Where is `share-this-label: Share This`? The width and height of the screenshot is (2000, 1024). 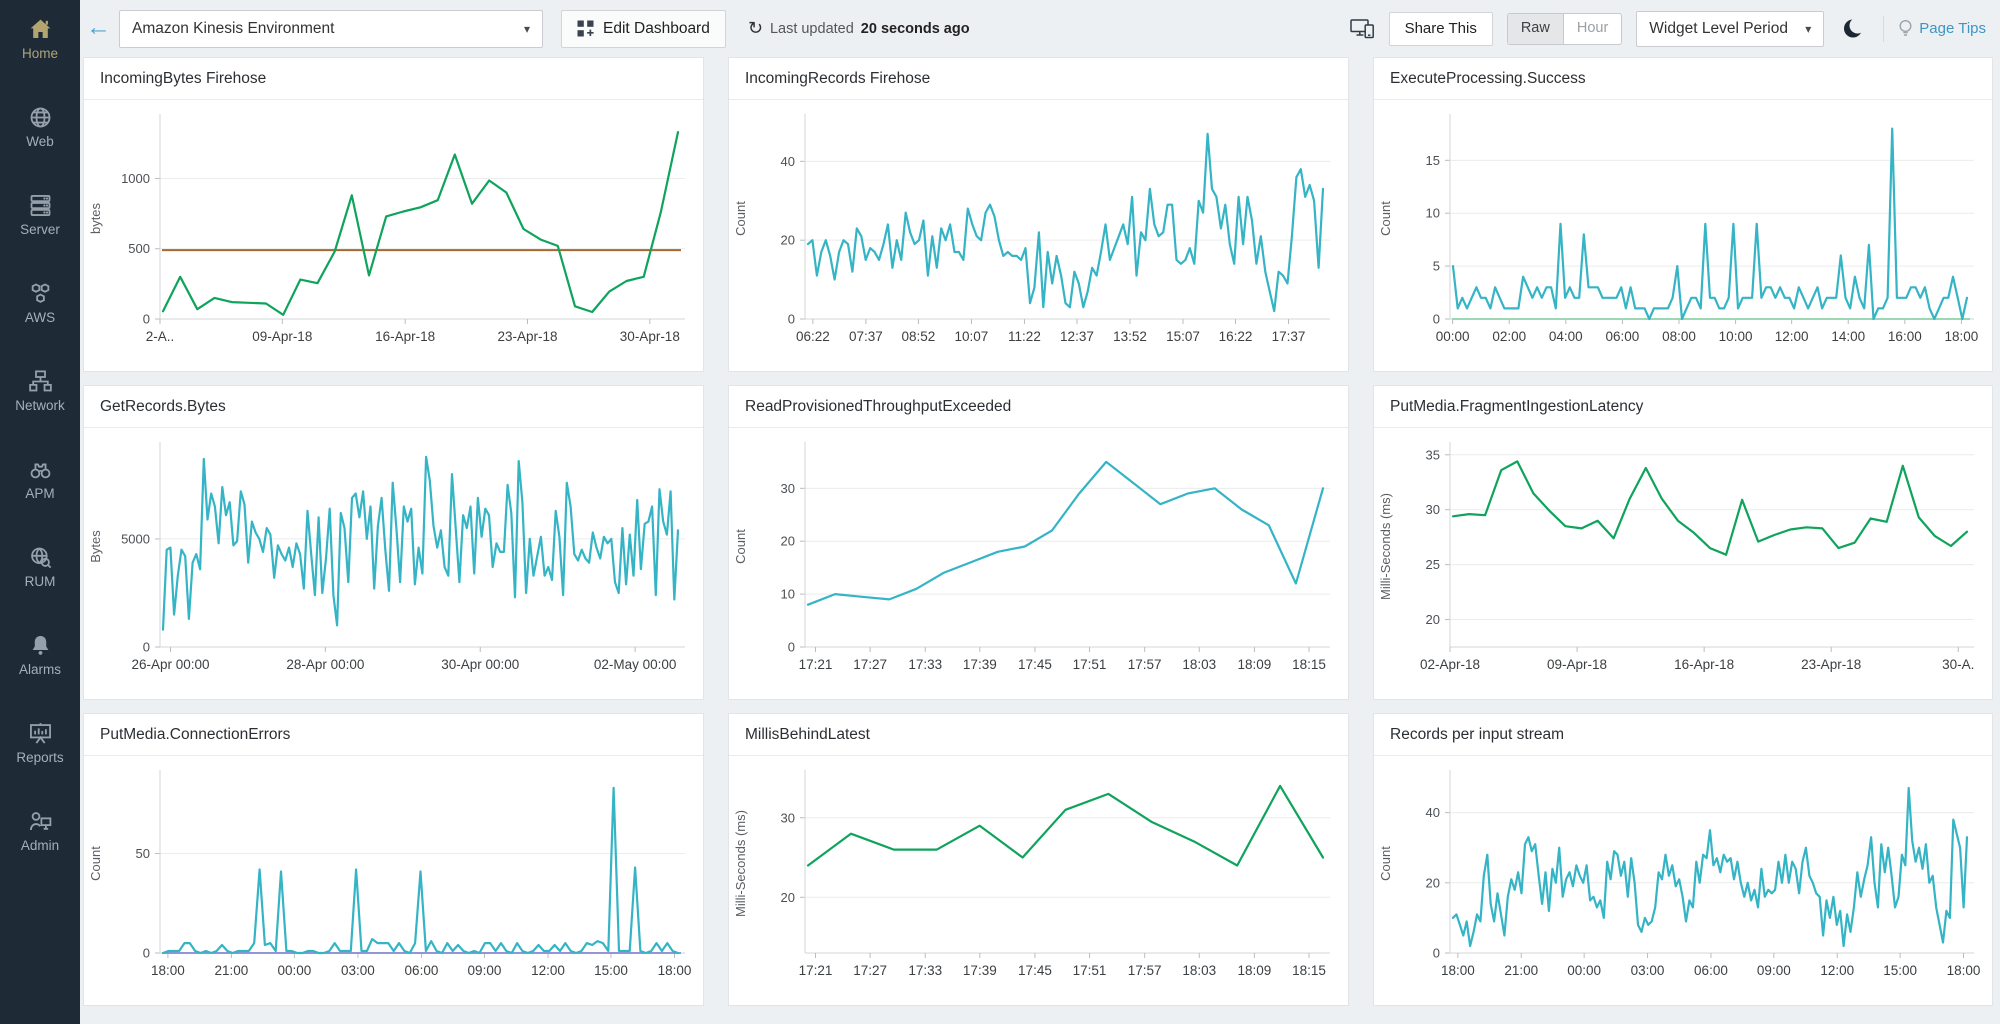
share-this-label: Share This is located at coordinates (1440, 28).